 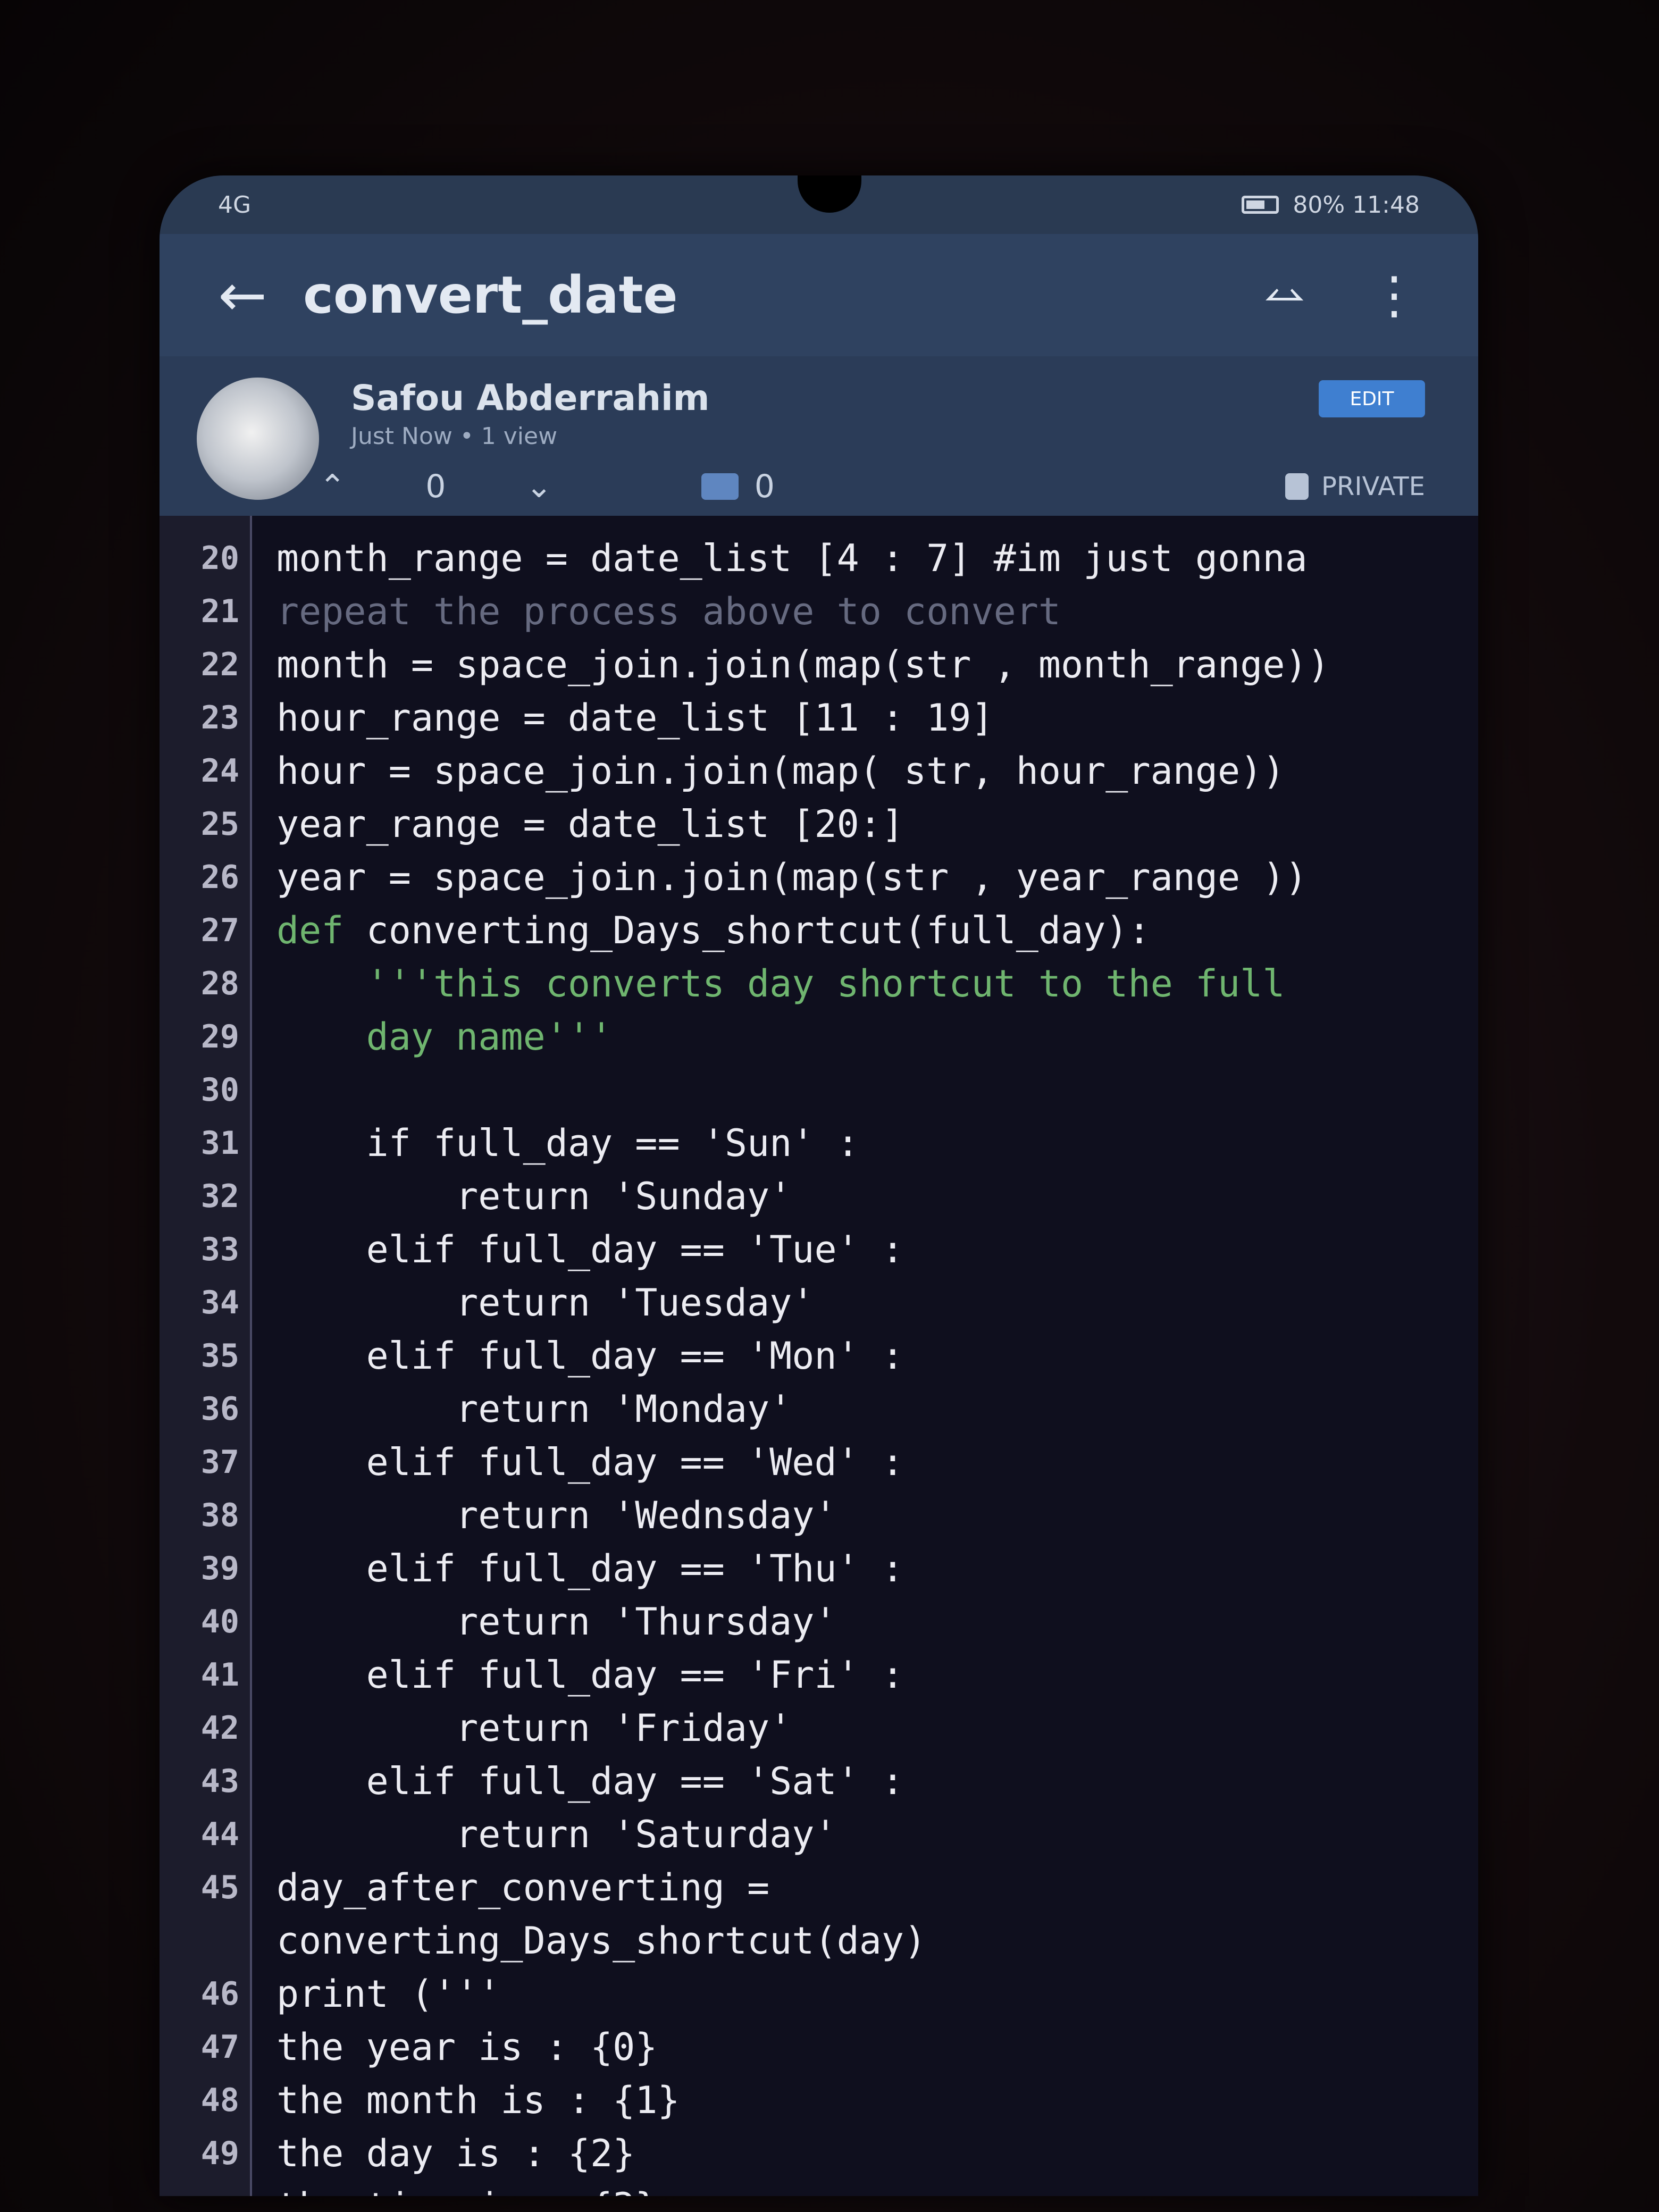 I want to click on code-body: the year is : {0}, so click(x=467, y=2047).